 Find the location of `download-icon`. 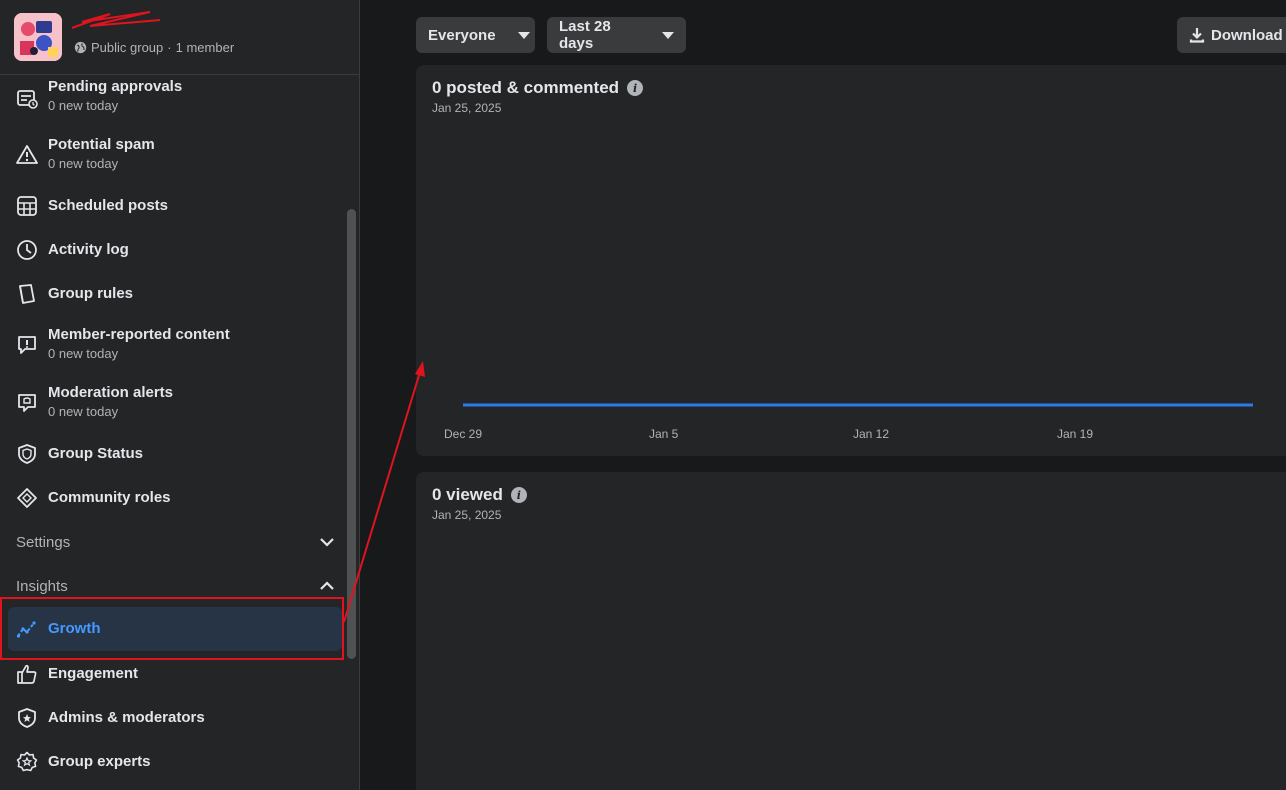

download-icon is located at coordinates (1197, 35).